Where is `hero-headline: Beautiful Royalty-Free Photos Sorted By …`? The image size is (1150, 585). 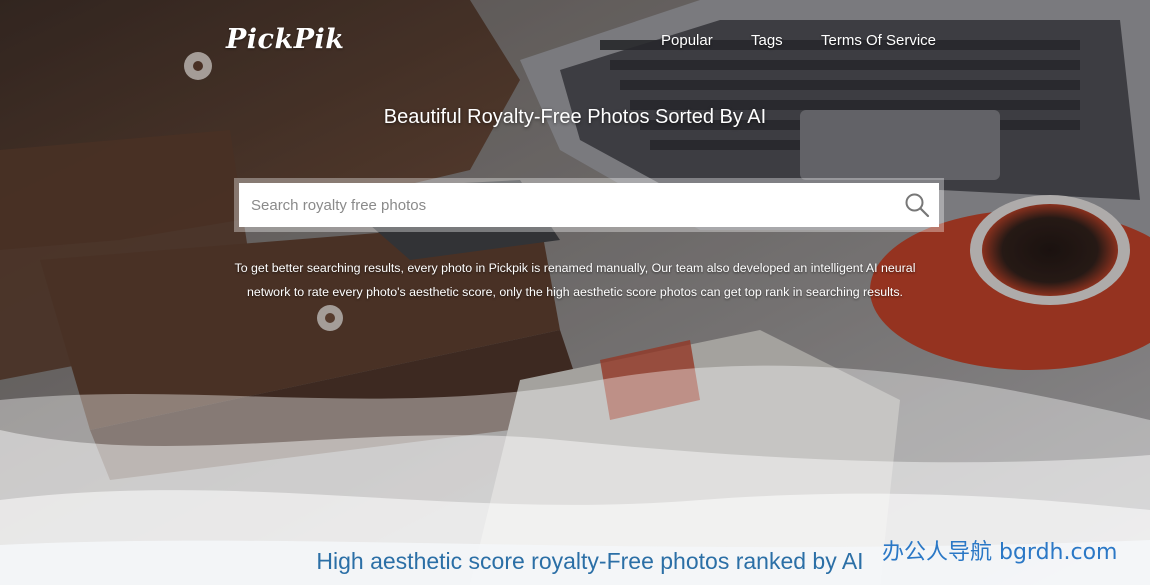
hero-headline: Beautiful Royalty-Free Photos Sorted By … is located at coordinates (575, 117).